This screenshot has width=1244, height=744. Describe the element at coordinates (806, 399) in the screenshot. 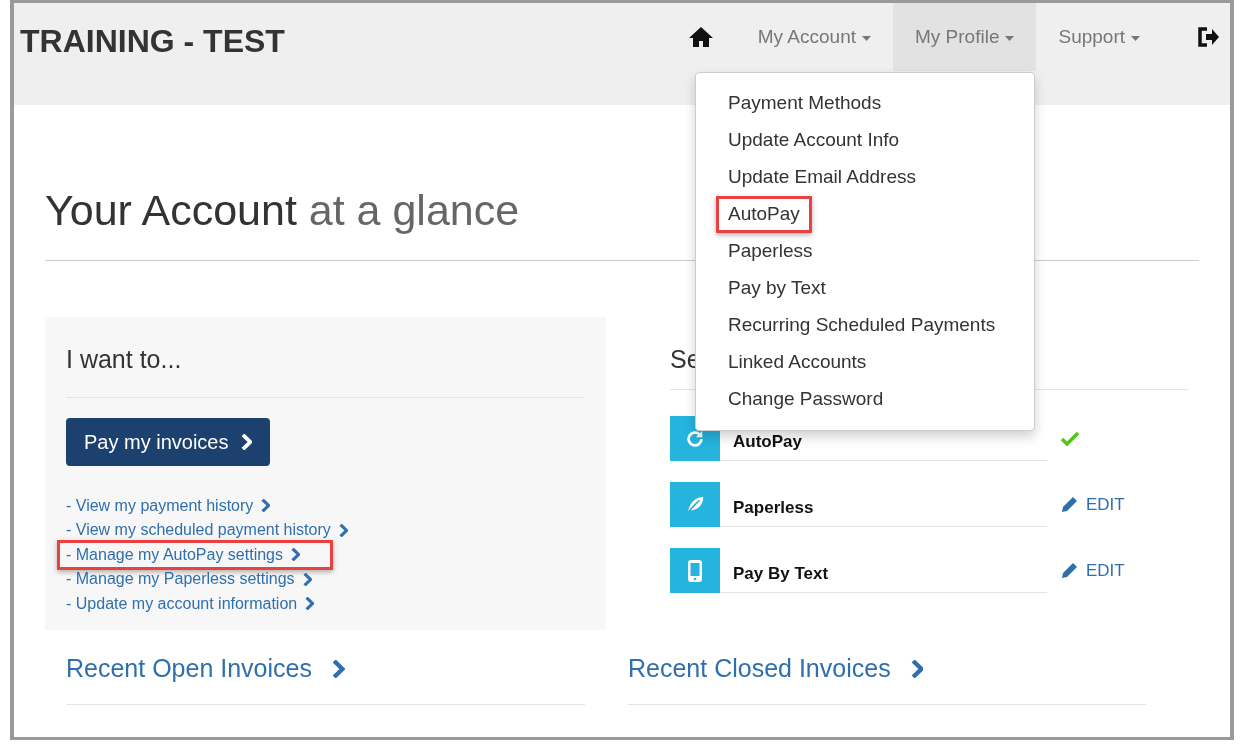

I see `dropdown-item: Change Password` at that location.